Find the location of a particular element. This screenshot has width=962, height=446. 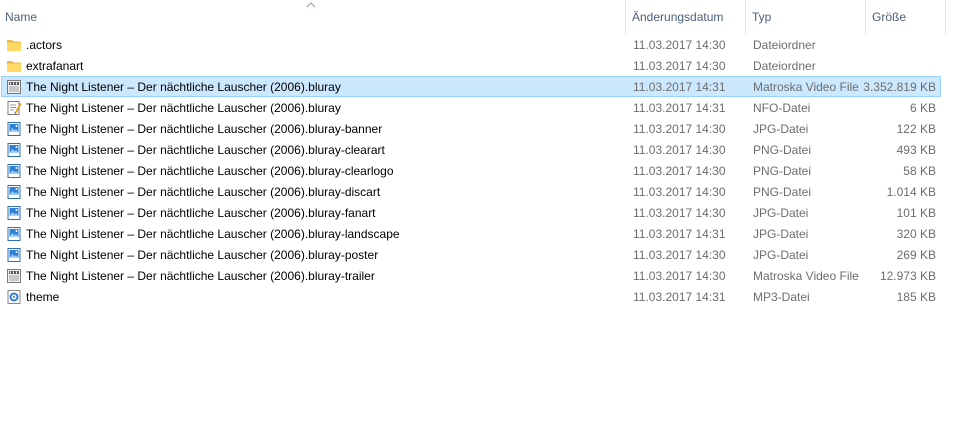

column-divider is located at coordinates (945, 17).